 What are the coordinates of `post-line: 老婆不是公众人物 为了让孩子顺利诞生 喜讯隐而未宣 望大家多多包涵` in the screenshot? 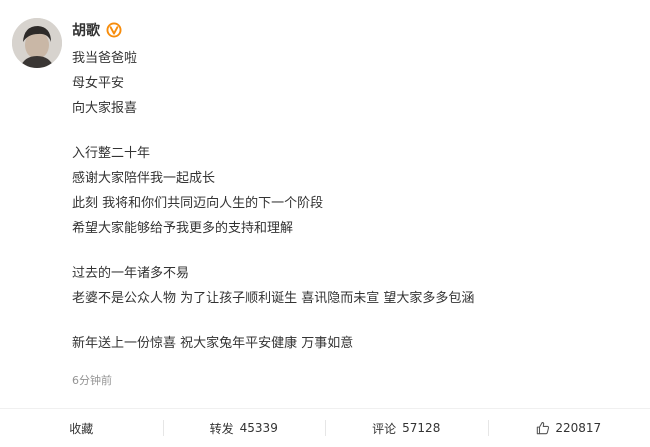 It's located at (273, 298).